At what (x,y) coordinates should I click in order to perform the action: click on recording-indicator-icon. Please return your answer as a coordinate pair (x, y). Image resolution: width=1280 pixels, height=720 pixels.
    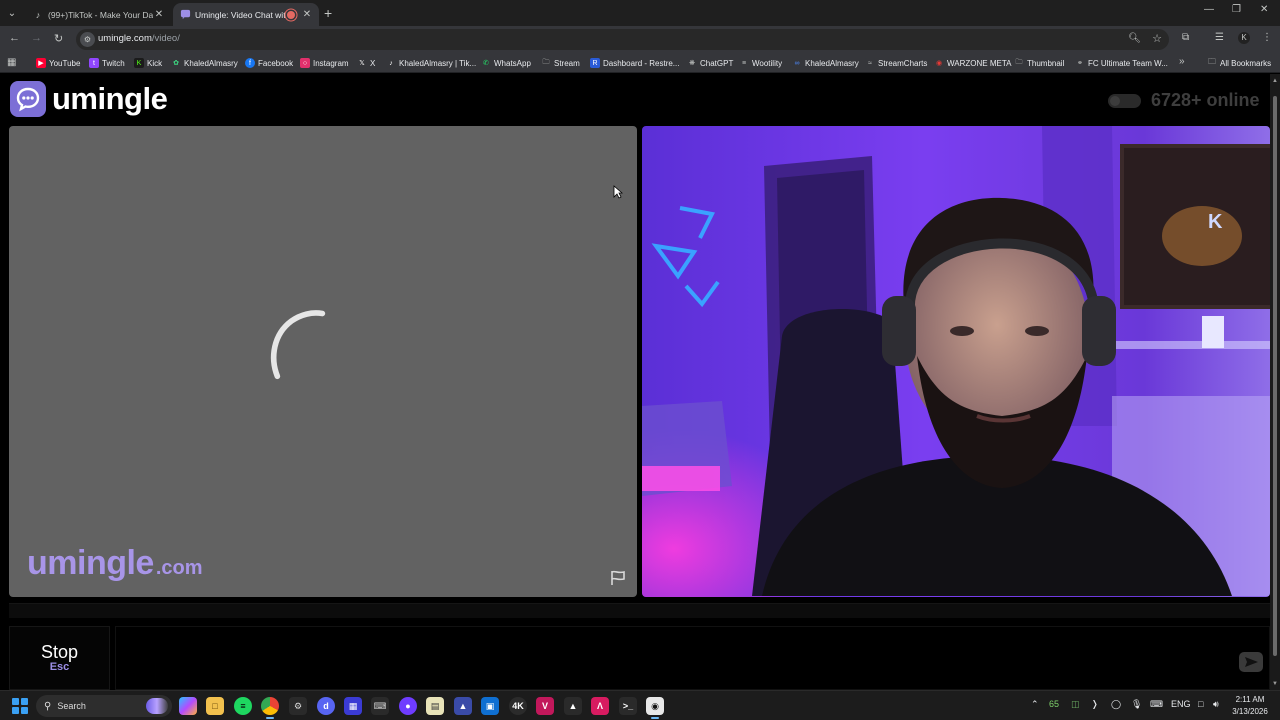
    Looking at the image, I should click on (291, 14).